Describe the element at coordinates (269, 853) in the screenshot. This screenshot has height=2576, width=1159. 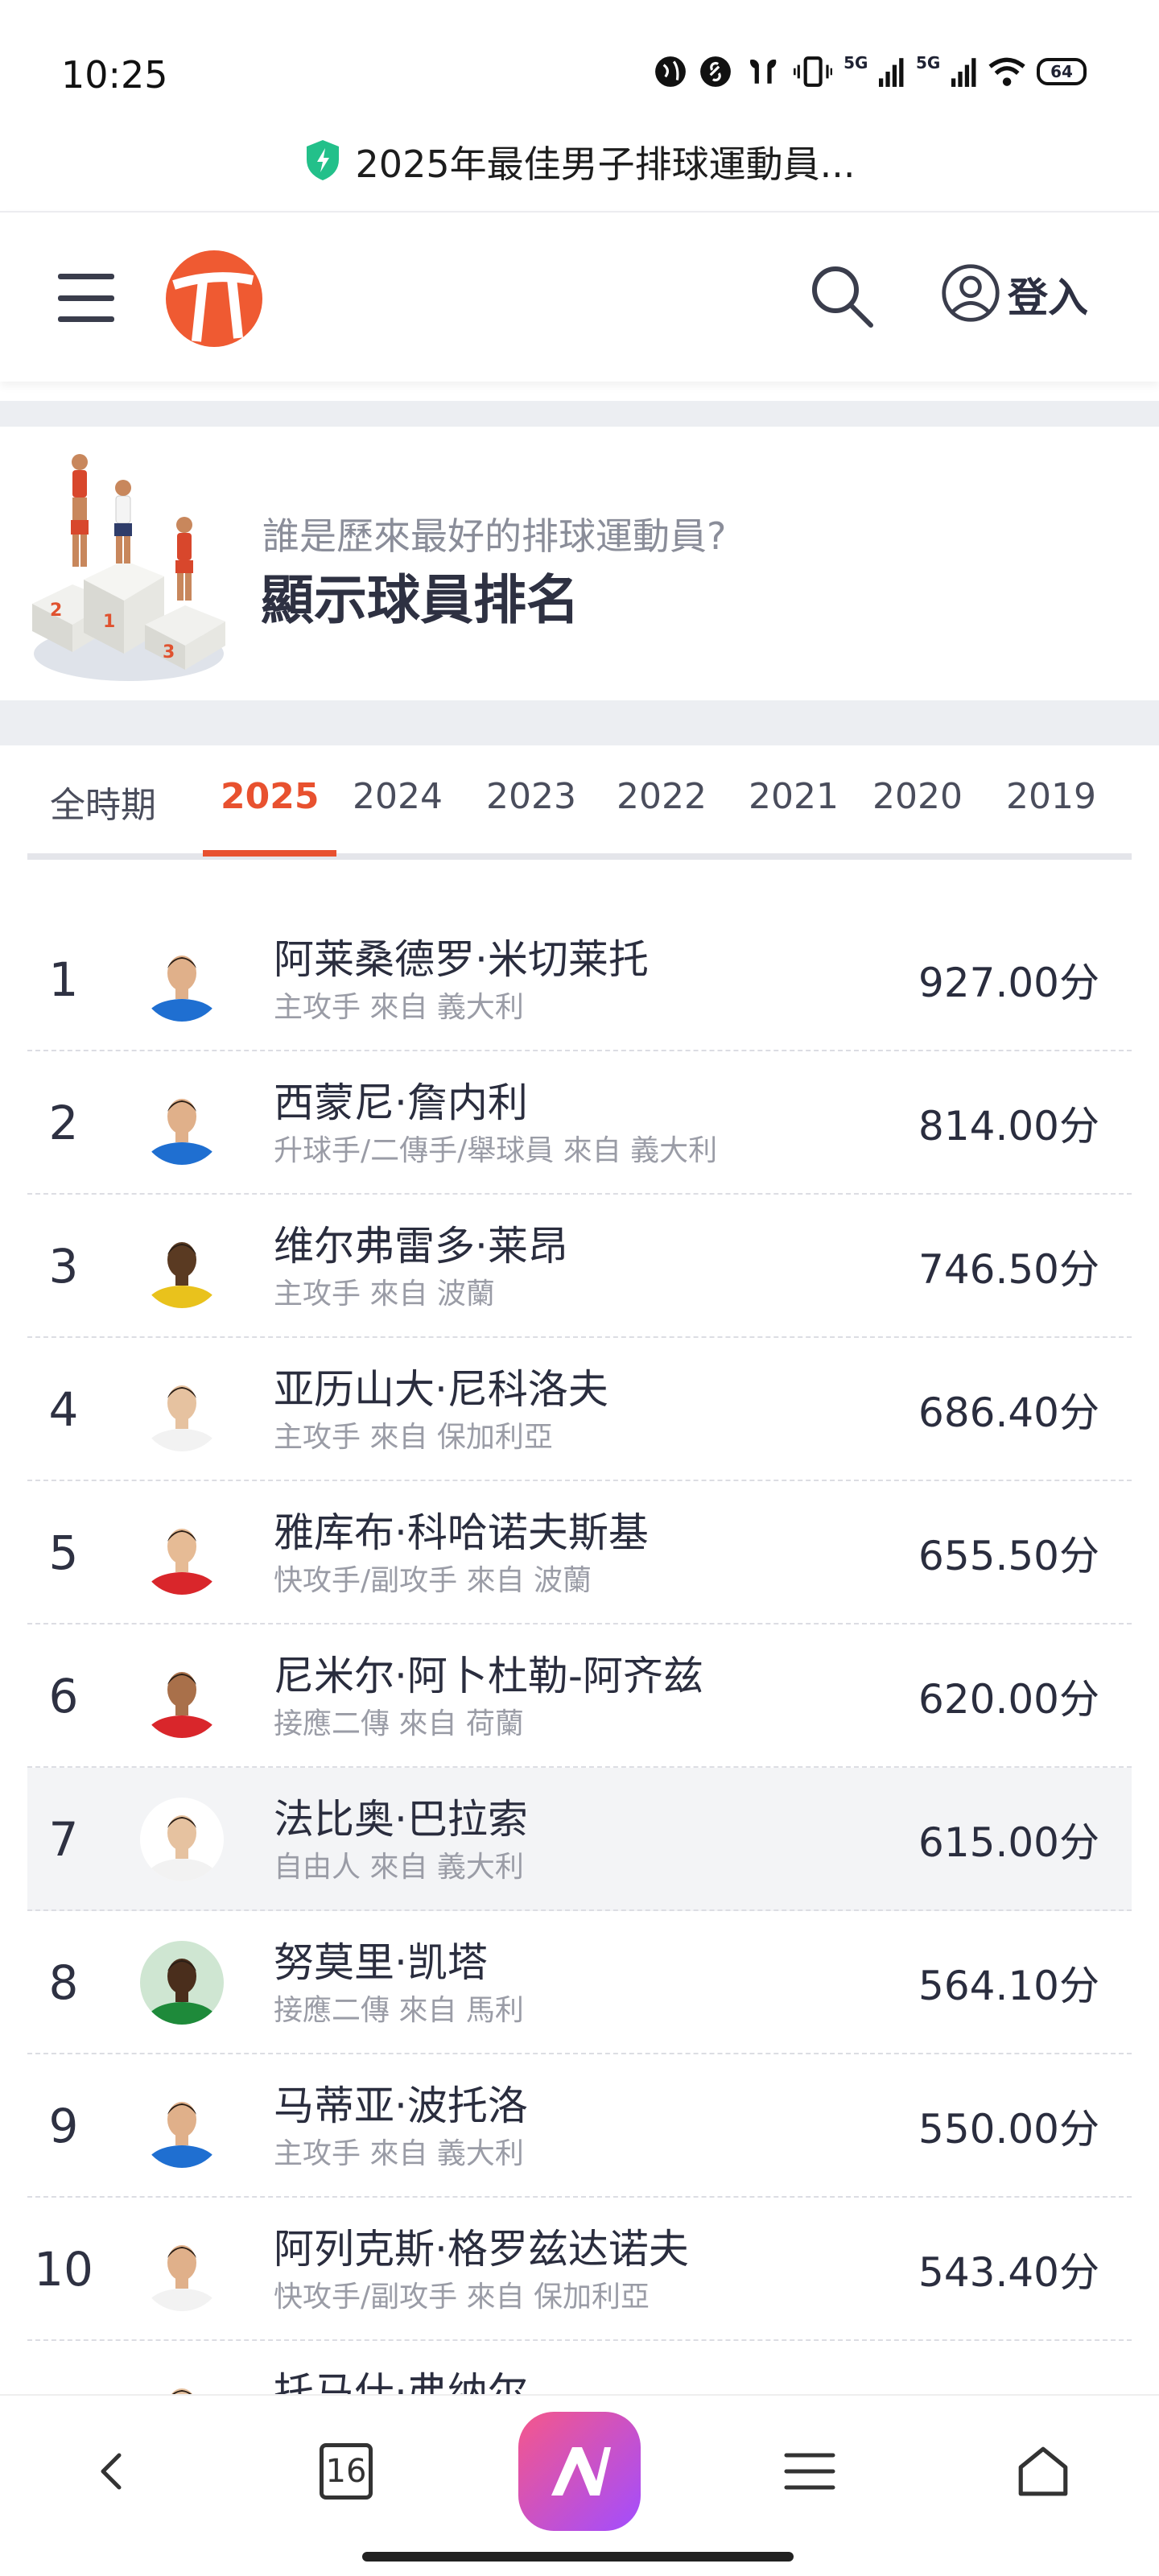
I see `active-tab-indicator` at that location.